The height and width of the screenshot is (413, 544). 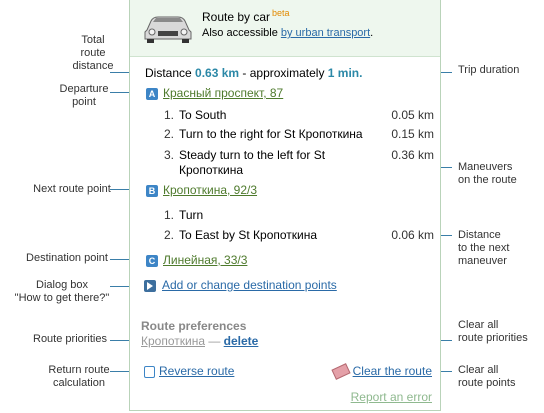 What do you see at coordinates (203, 115) in the screenshot?
I see `step-text: To South` at bounding box center [203, 115].